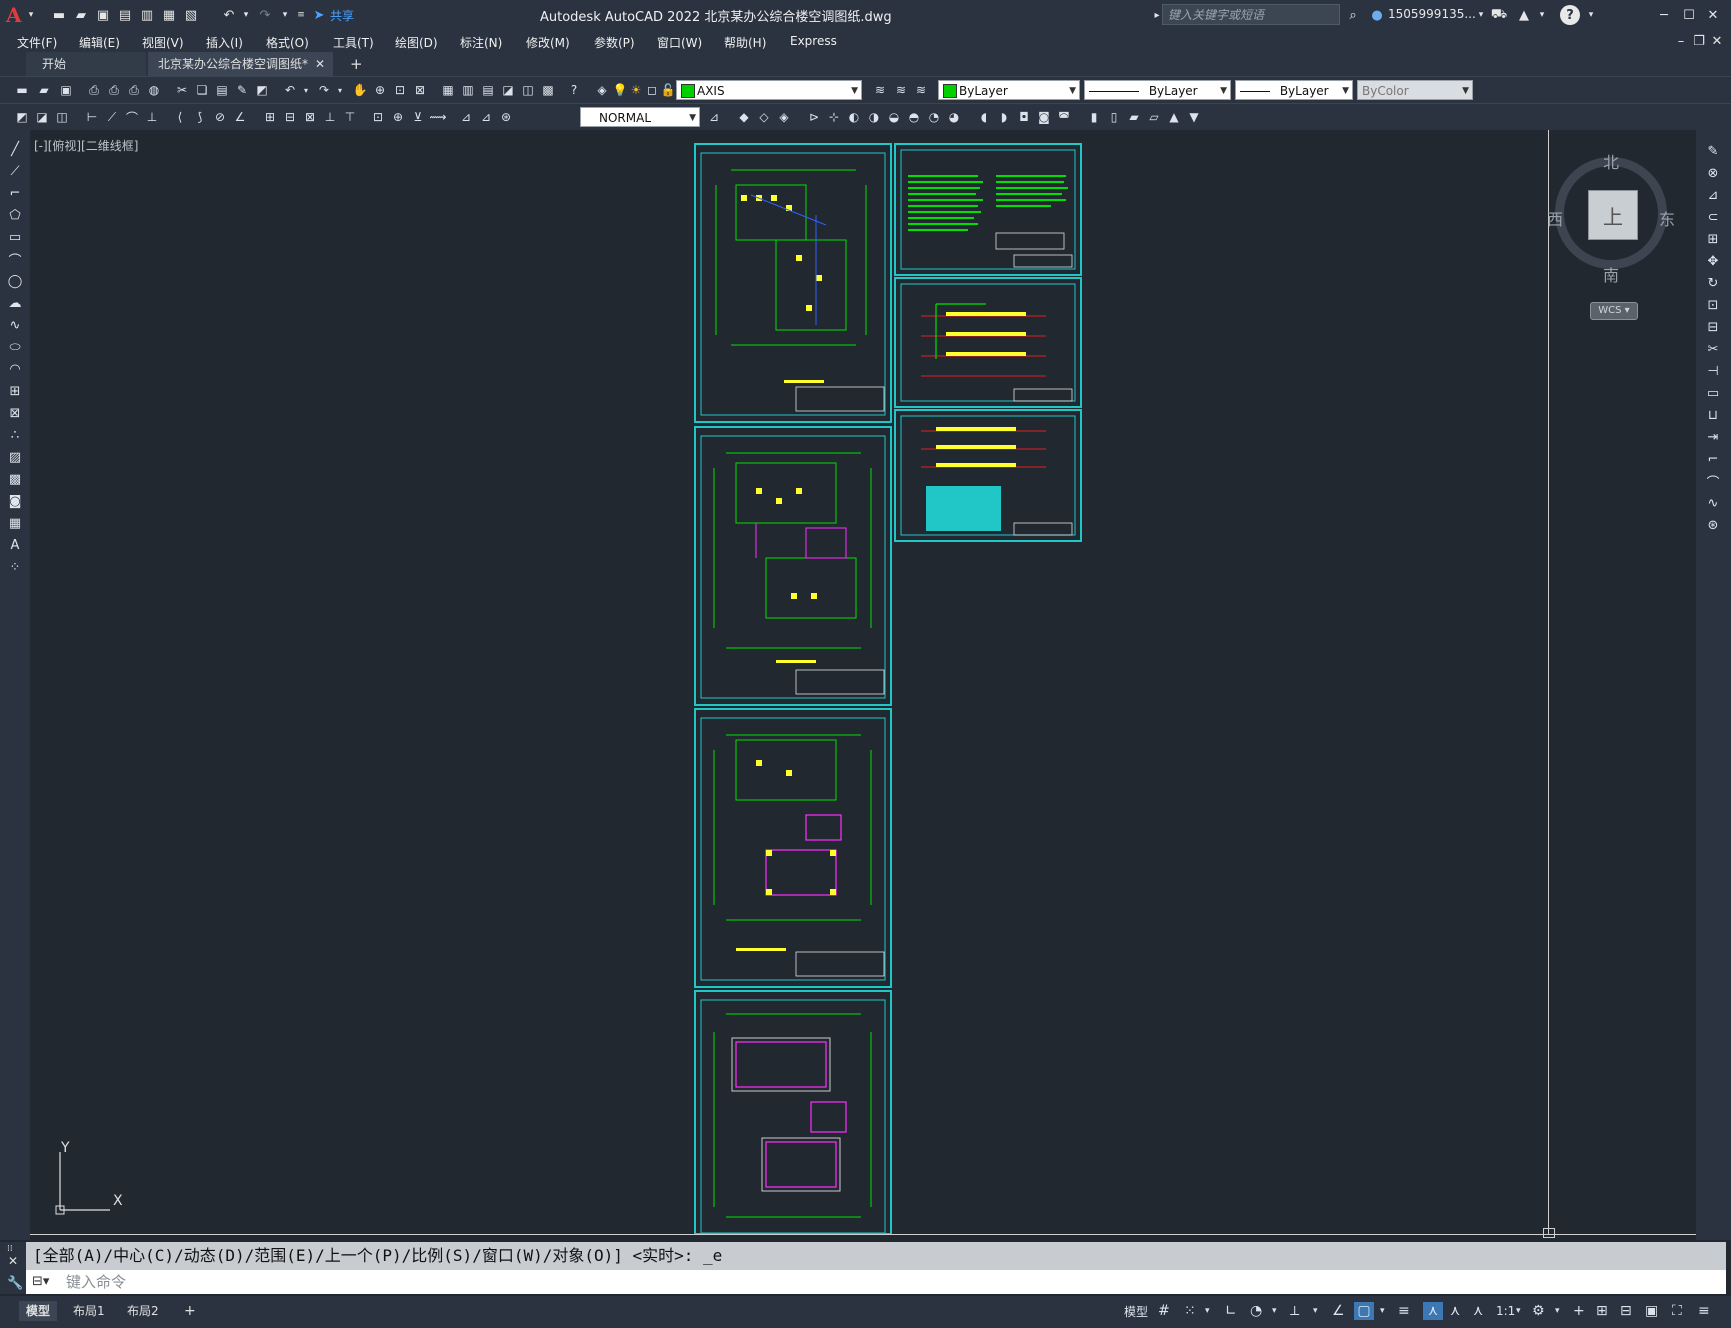 The image size is (1731, 1328). I want to click on polygon-icon: ⬠, so click(15, 215).